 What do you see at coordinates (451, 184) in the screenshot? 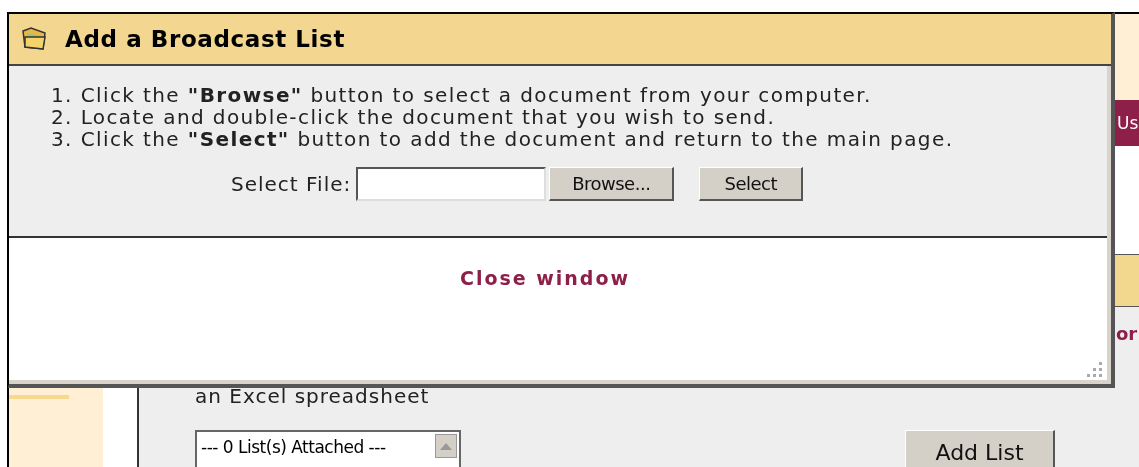
I see `file-input-field` at bounding box center [451, 184].